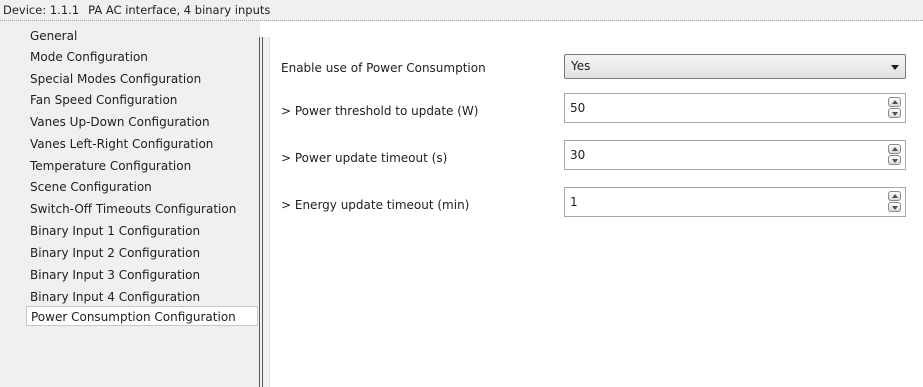  I want to click on sidebar-item-temperature: Temperature Configuration, so click(110, 166).